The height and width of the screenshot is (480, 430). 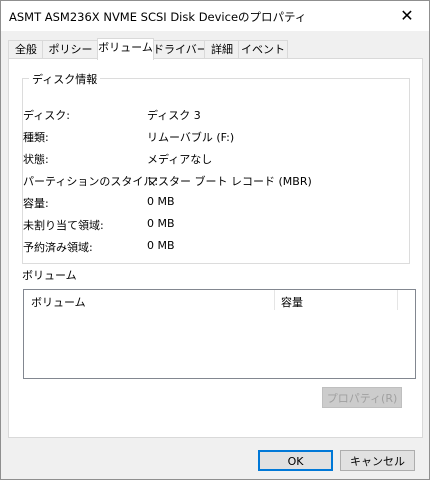 I want to click on cancel-button: キャンセル, so click(x=377, y=460).